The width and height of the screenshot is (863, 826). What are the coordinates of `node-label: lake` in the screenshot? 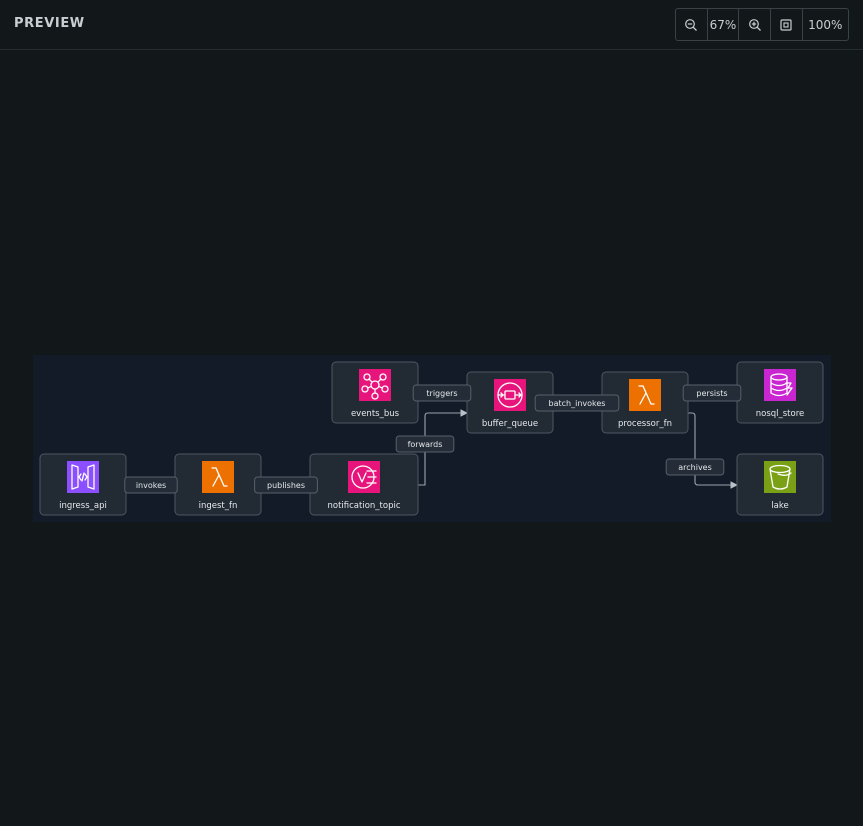 It's located at (779, 506).